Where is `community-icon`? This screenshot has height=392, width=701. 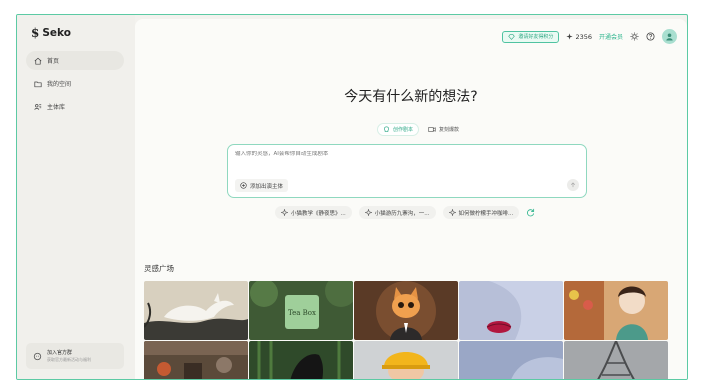 community-icon is located at coordinates (37, 356).